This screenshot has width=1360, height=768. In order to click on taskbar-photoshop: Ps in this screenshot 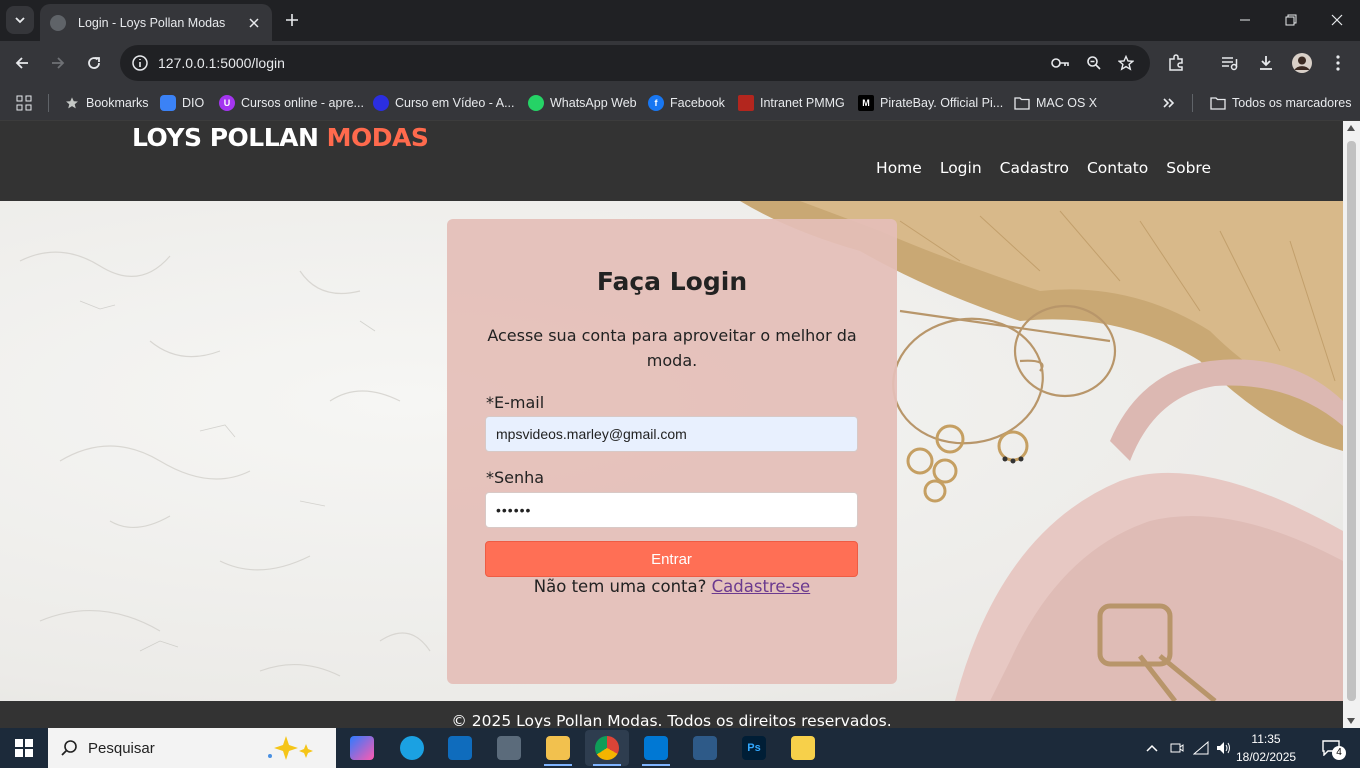, I will do `click(754, 748)`.